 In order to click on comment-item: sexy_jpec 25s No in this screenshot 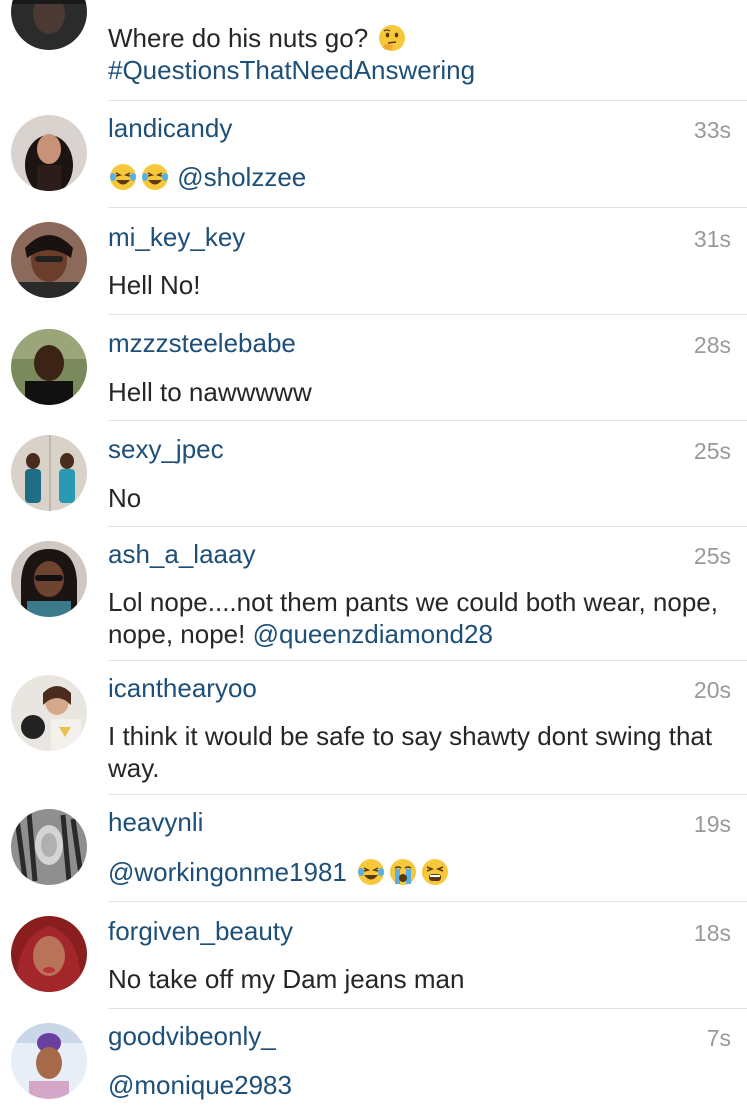, I will do `click(373, 474)`.